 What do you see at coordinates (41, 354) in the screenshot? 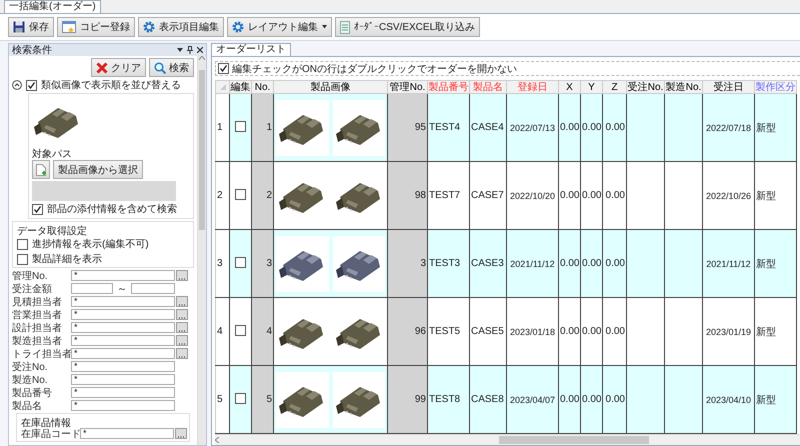
I see `field-label: トライ担当者` at bounding box center [41, 354].